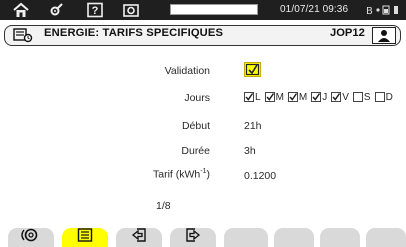 This screenshot has height=247, width=406. What do you see at coordinates (23, 38) in the screenshot?
I see `tariff-screen-icon` at bounding box center [23, 38].